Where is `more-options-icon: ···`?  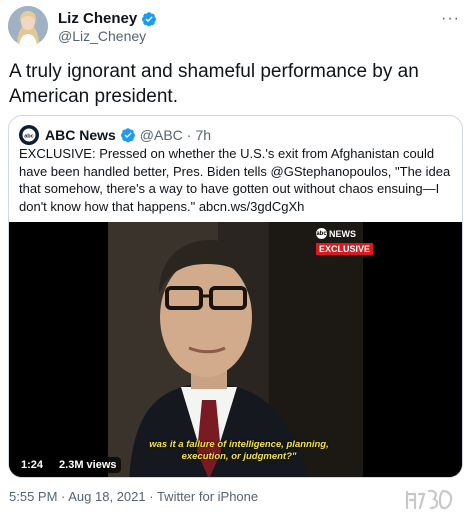
more-options-icon: ··· is located at coordinates (450, 19).